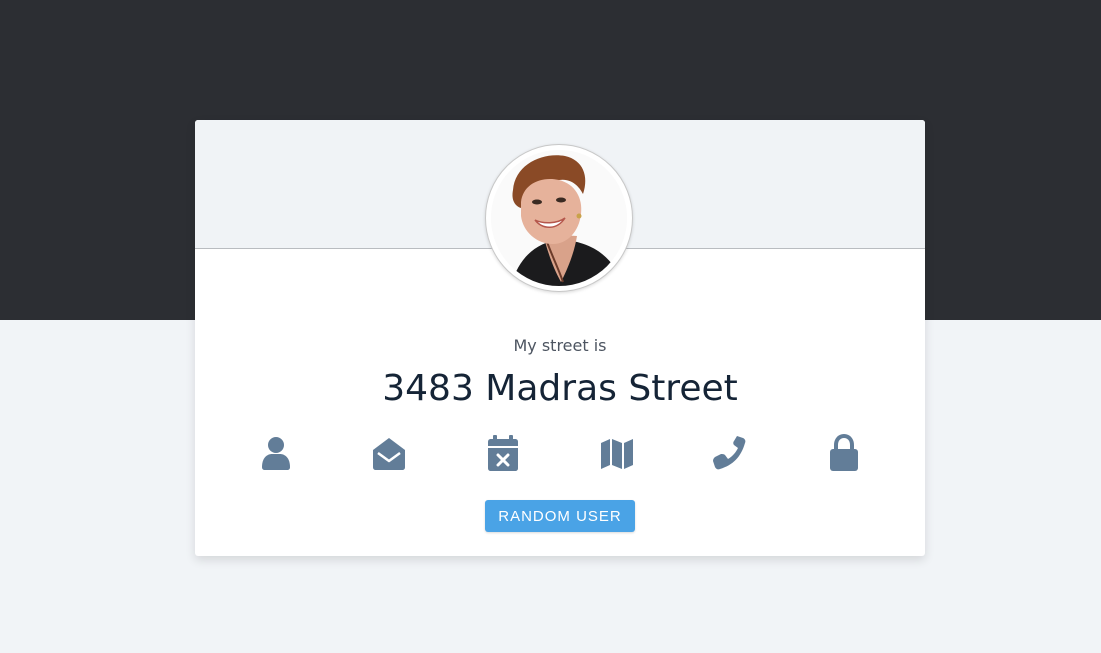  I want to click on field-value: 3483 Madras Street, so click(560, 388).